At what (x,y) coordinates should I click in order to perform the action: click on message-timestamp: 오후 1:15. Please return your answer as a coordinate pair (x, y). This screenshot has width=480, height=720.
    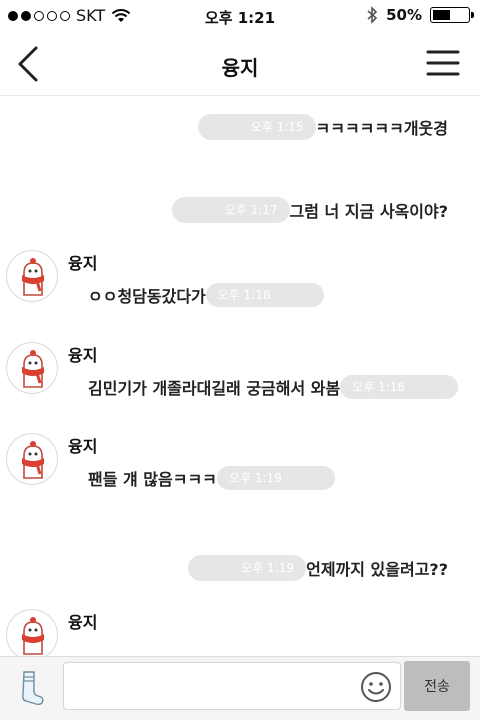
    Looking at the image, I should click on (256, 127).